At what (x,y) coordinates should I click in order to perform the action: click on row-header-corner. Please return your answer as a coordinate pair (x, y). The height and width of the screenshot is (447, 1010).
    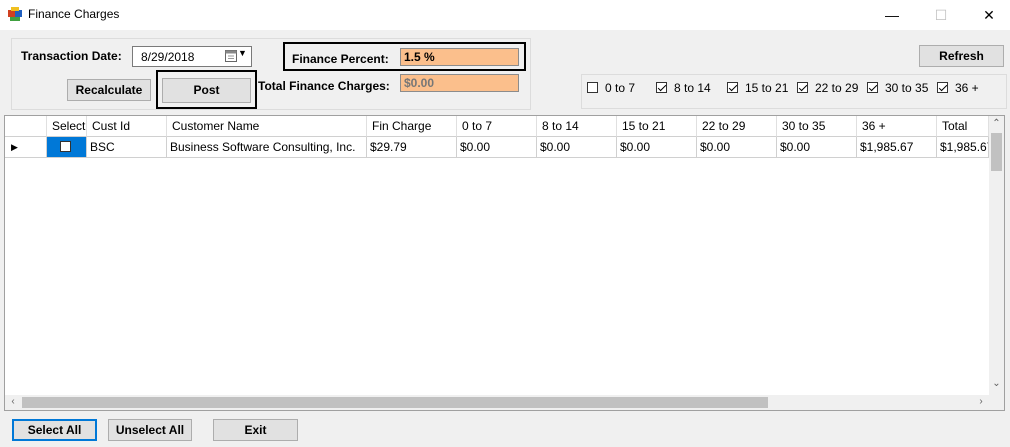
    Looking at the image, I should click on (26, 126).